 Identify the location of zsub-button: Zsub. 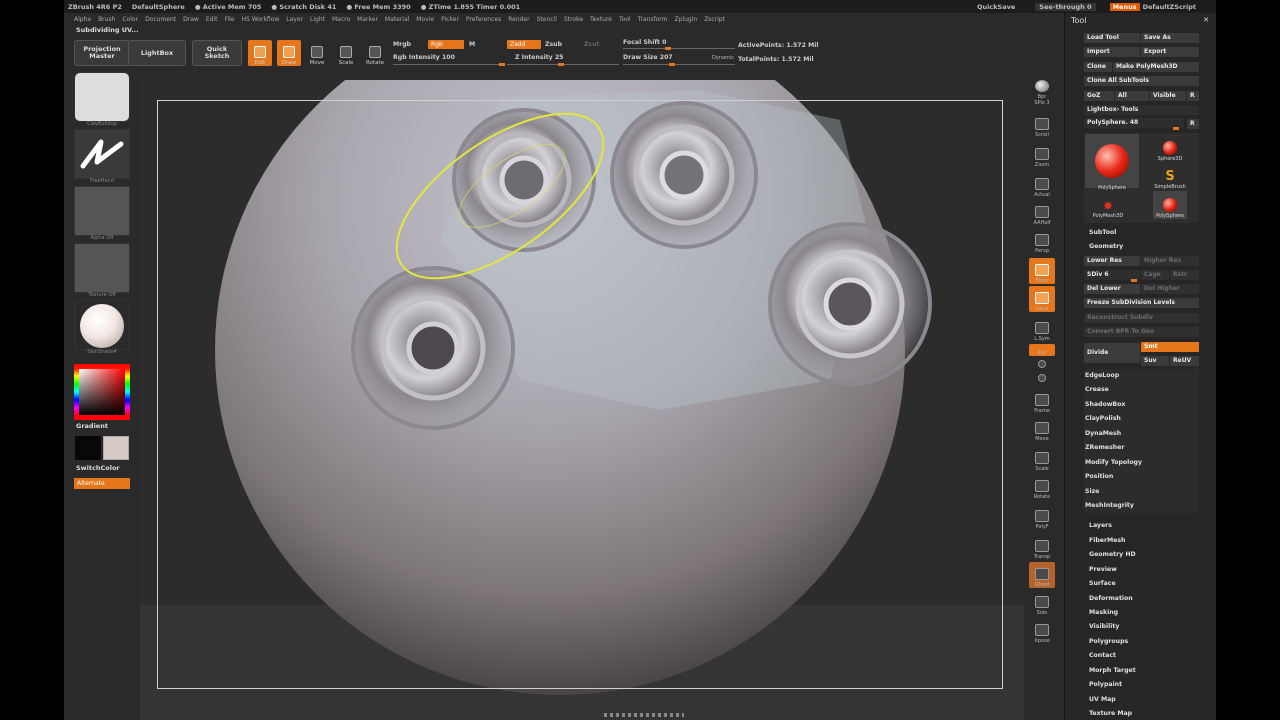
(553, 44).